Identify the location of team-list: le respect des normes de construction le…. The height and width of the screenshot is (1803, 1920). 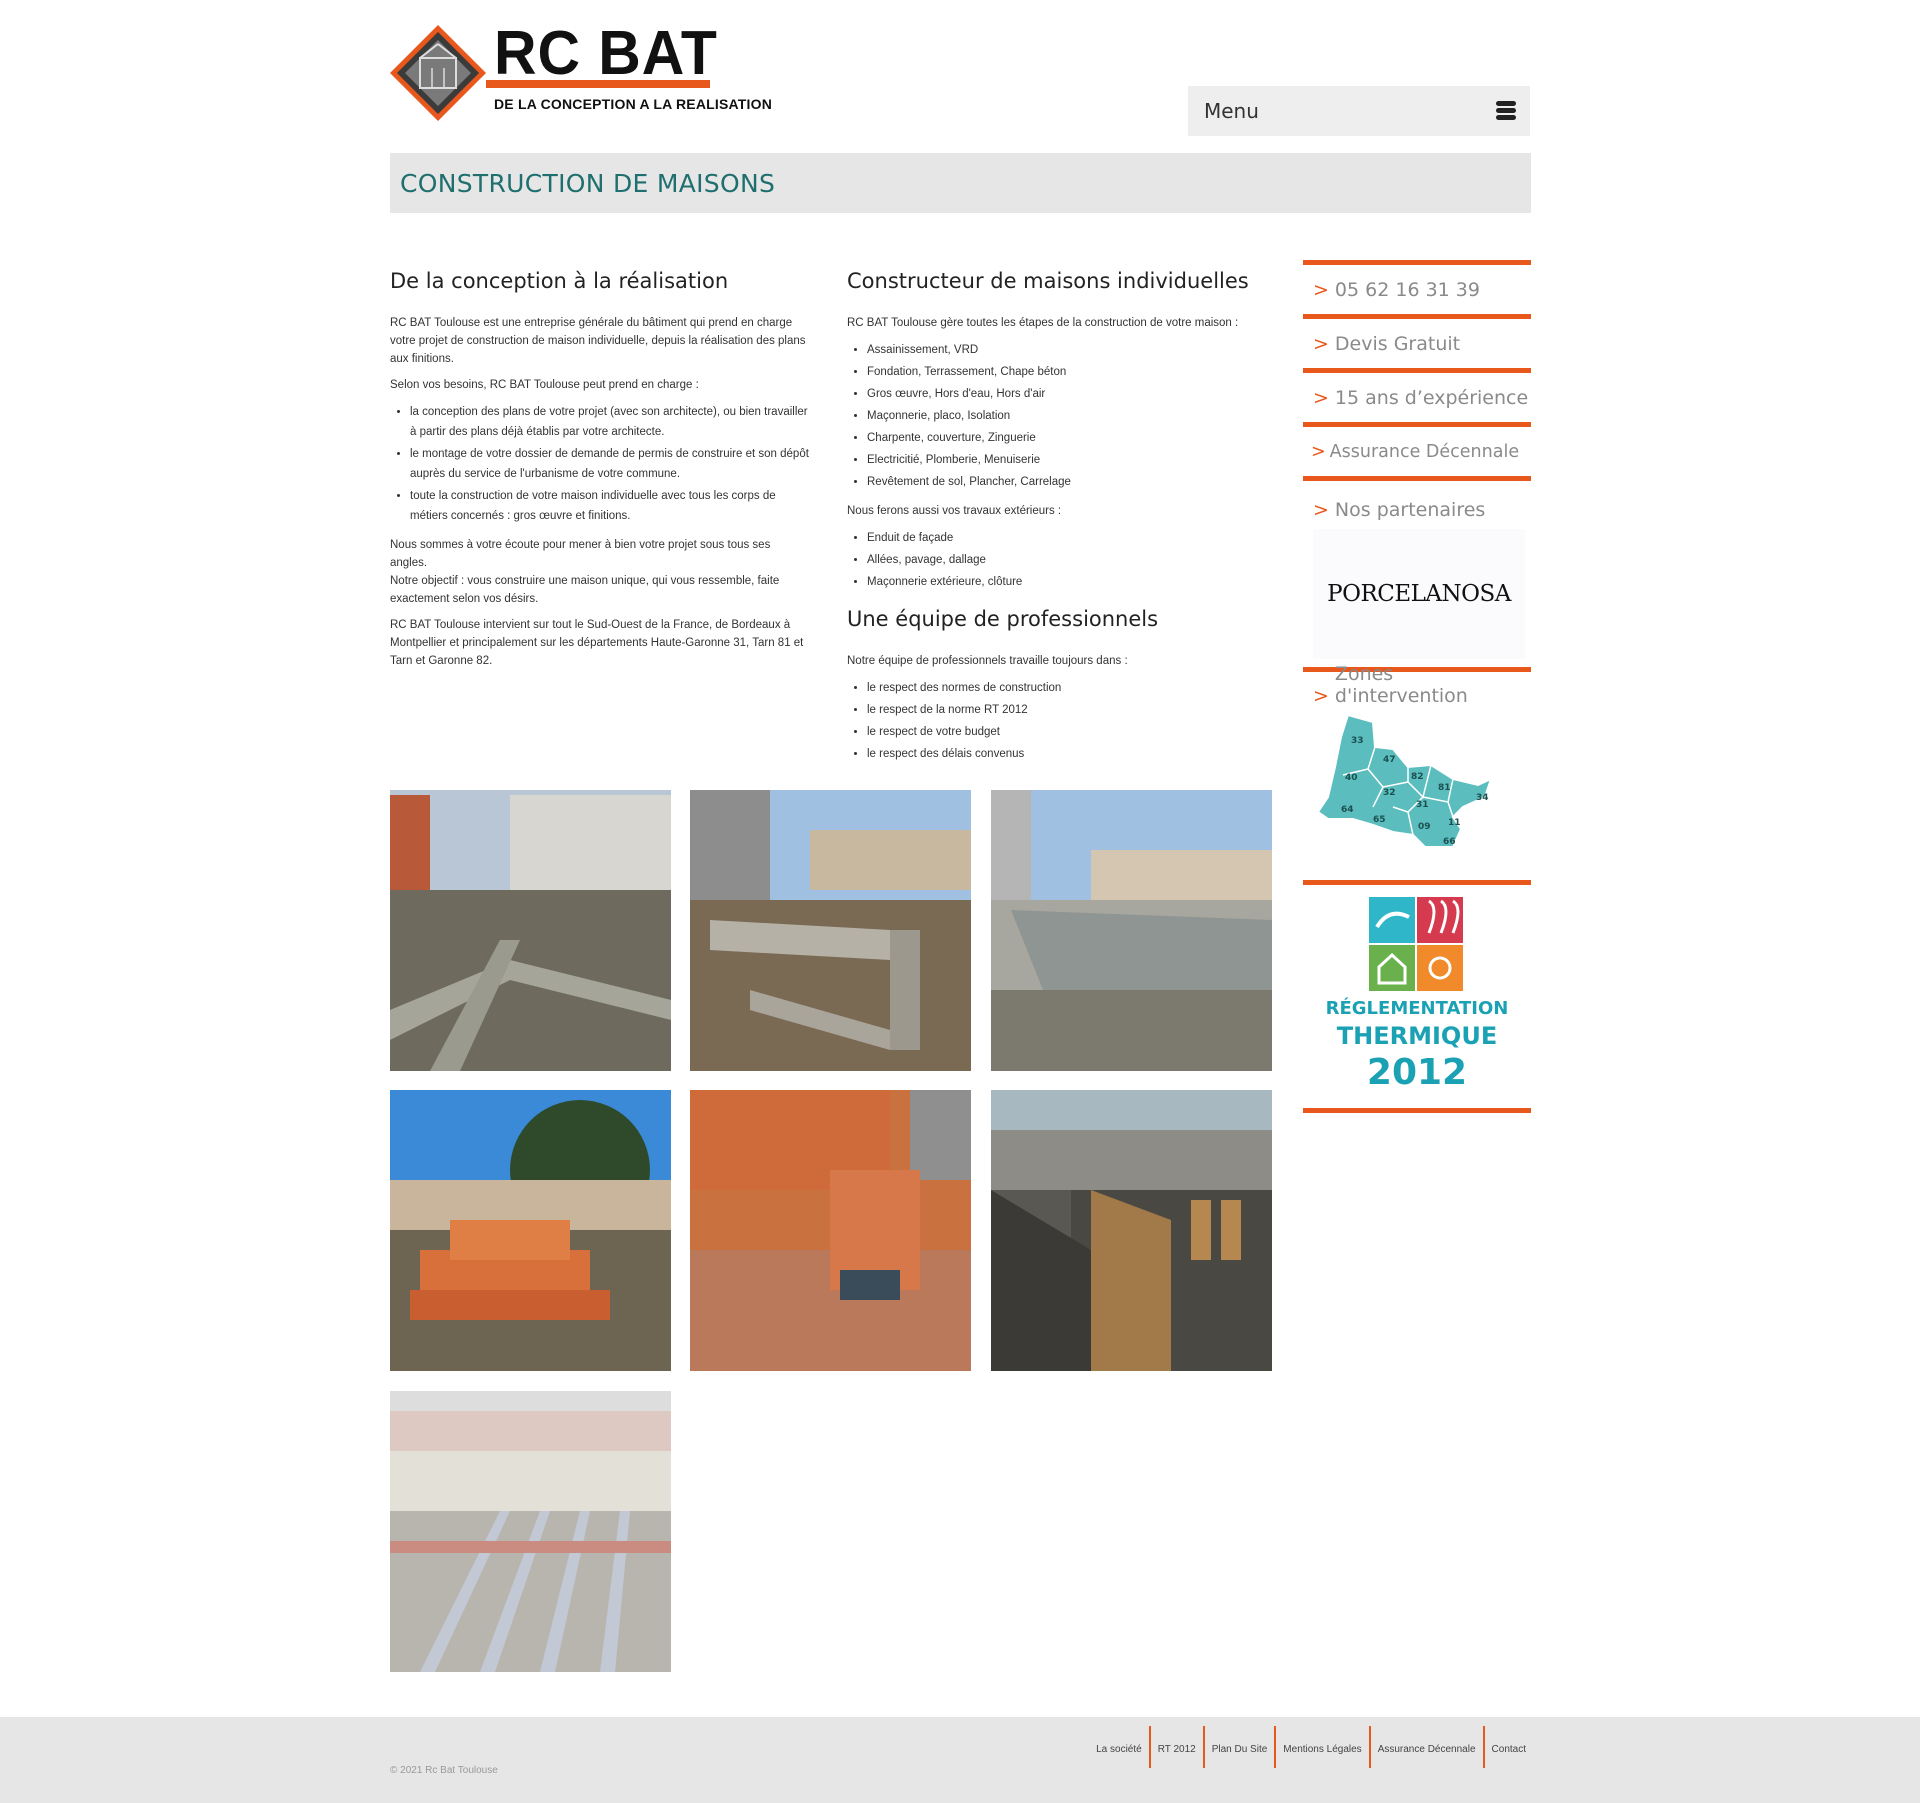
(1057, 721).